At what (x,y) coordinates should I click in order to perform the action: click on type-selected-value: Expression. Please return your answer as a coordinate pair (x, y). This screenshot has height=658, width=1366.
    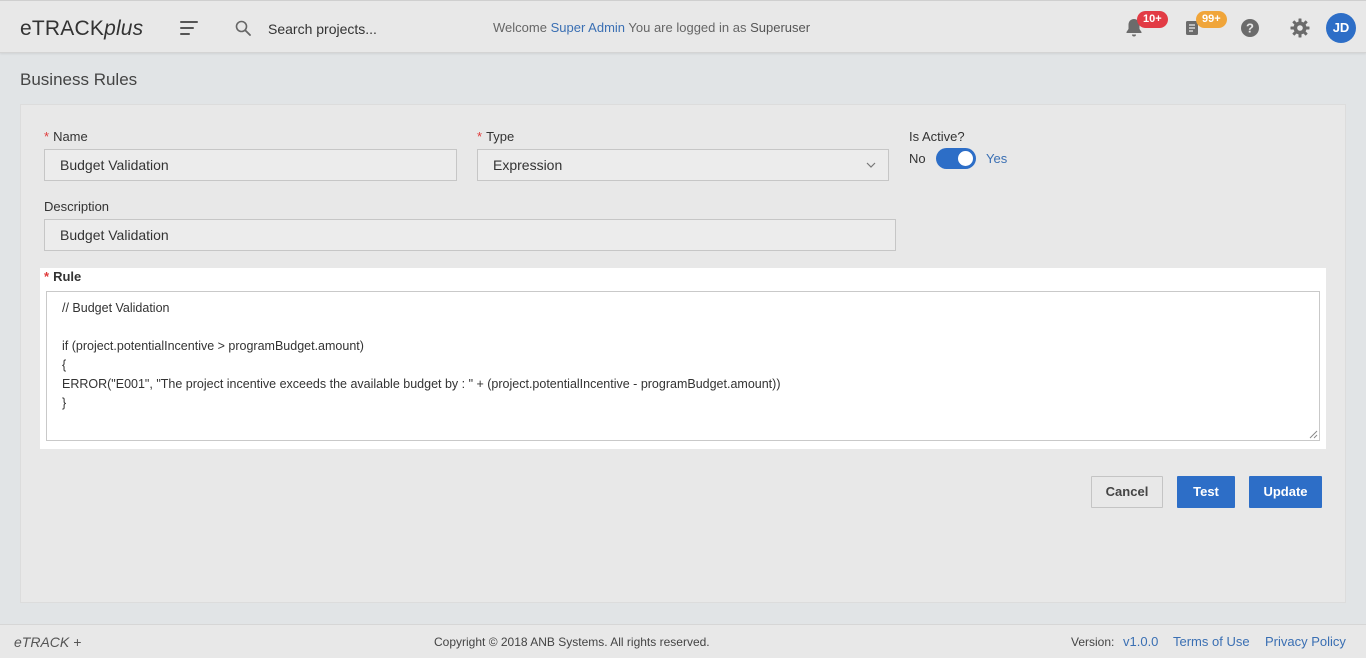
    Looking at the image, I should click on (528, 165).